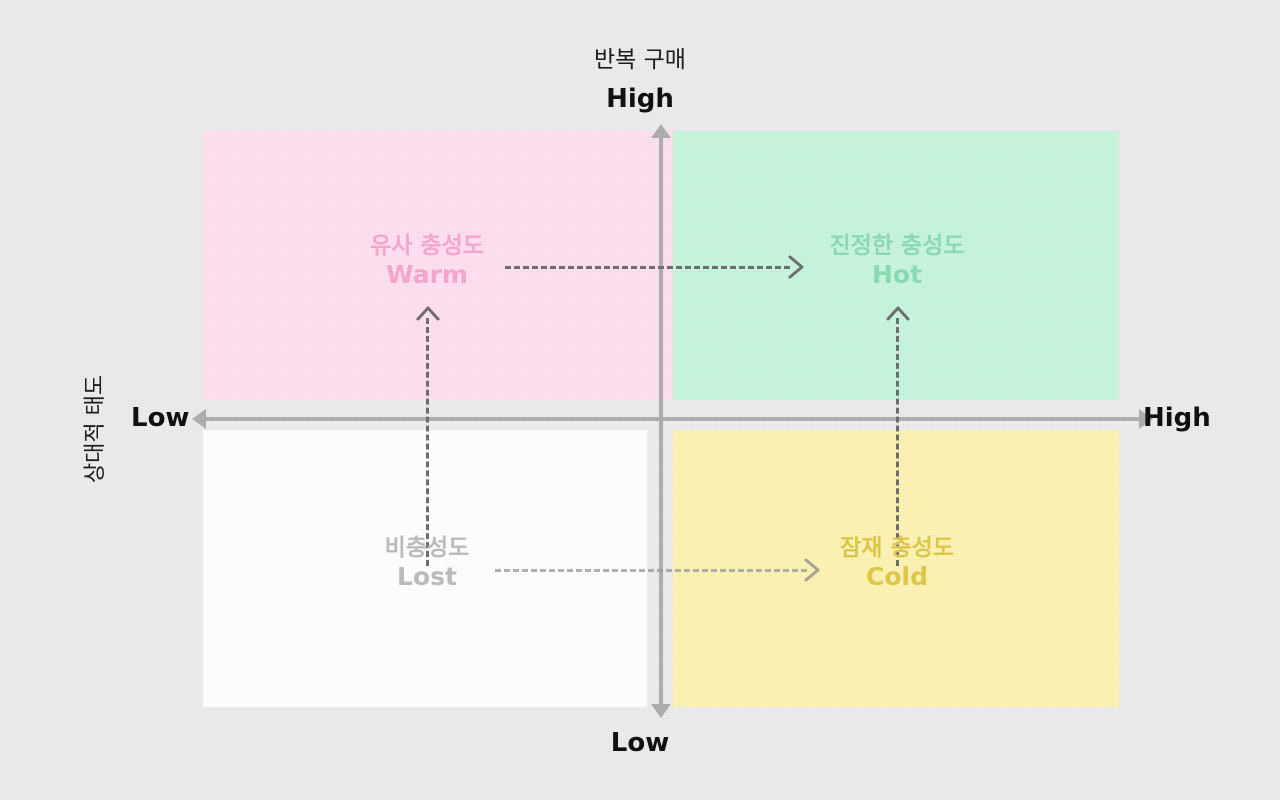  I want to click on horizontal-axis-line, so click(674, 419).